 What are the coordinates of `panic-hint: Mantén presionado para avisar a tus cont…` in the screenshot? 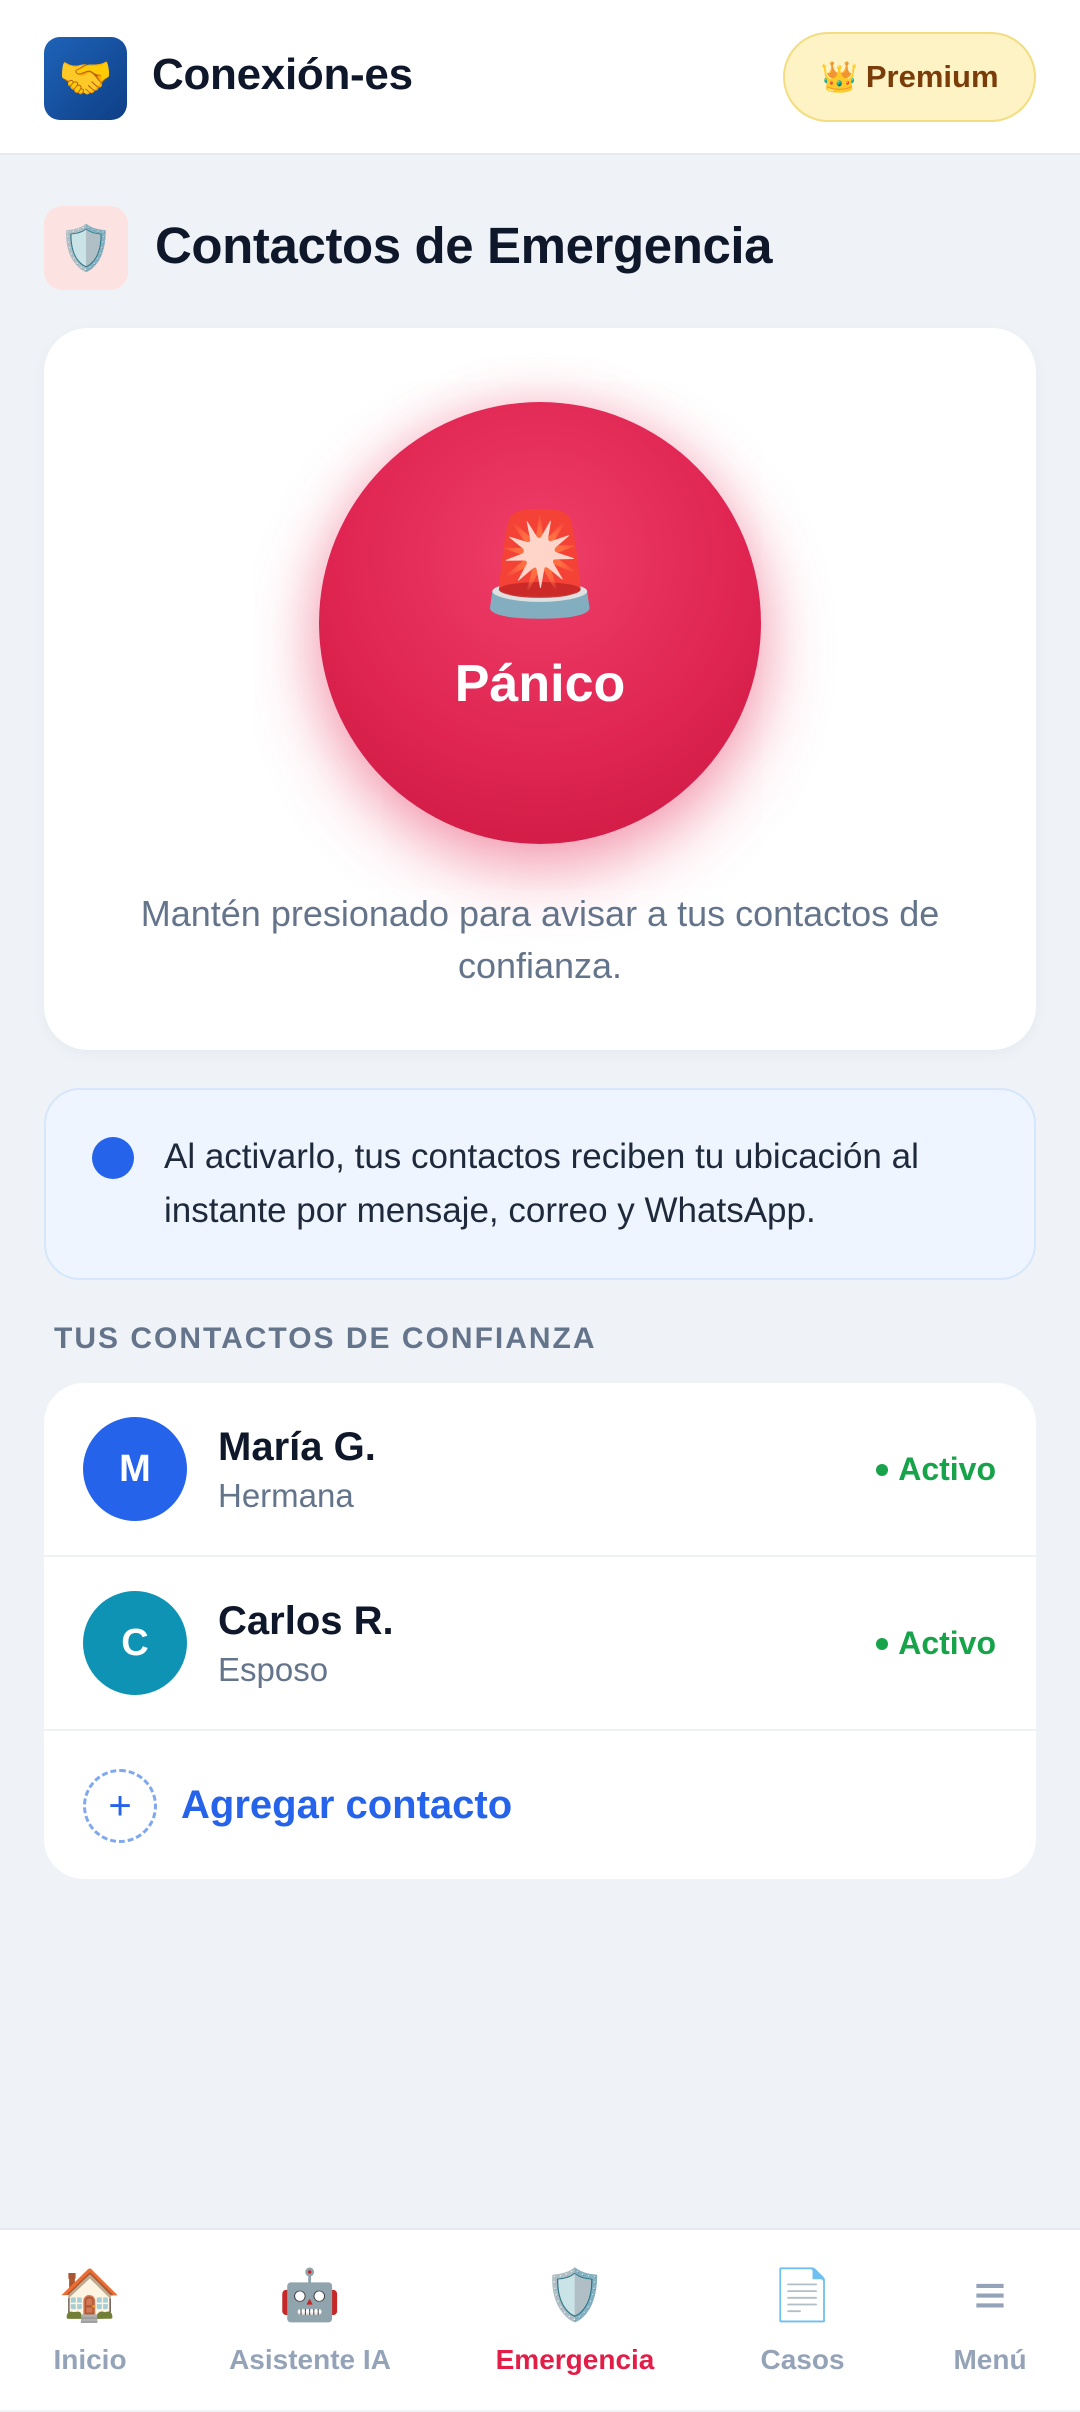 It's located at (540, 939).